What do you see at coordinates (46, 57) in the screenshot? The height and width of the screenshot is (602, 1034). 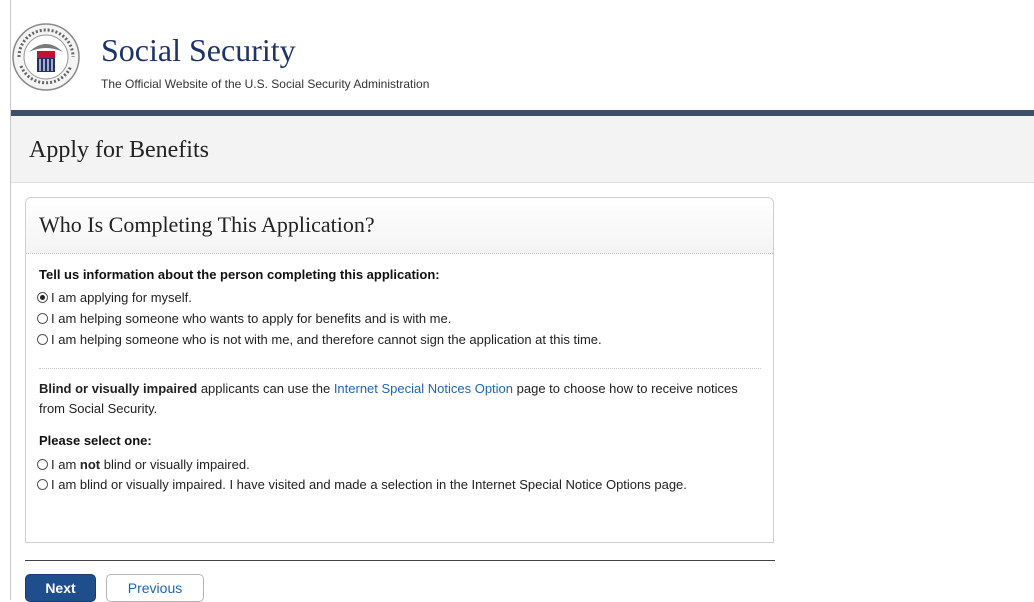 I see `ssa-seal-icon` at bounding box center [46, 57].